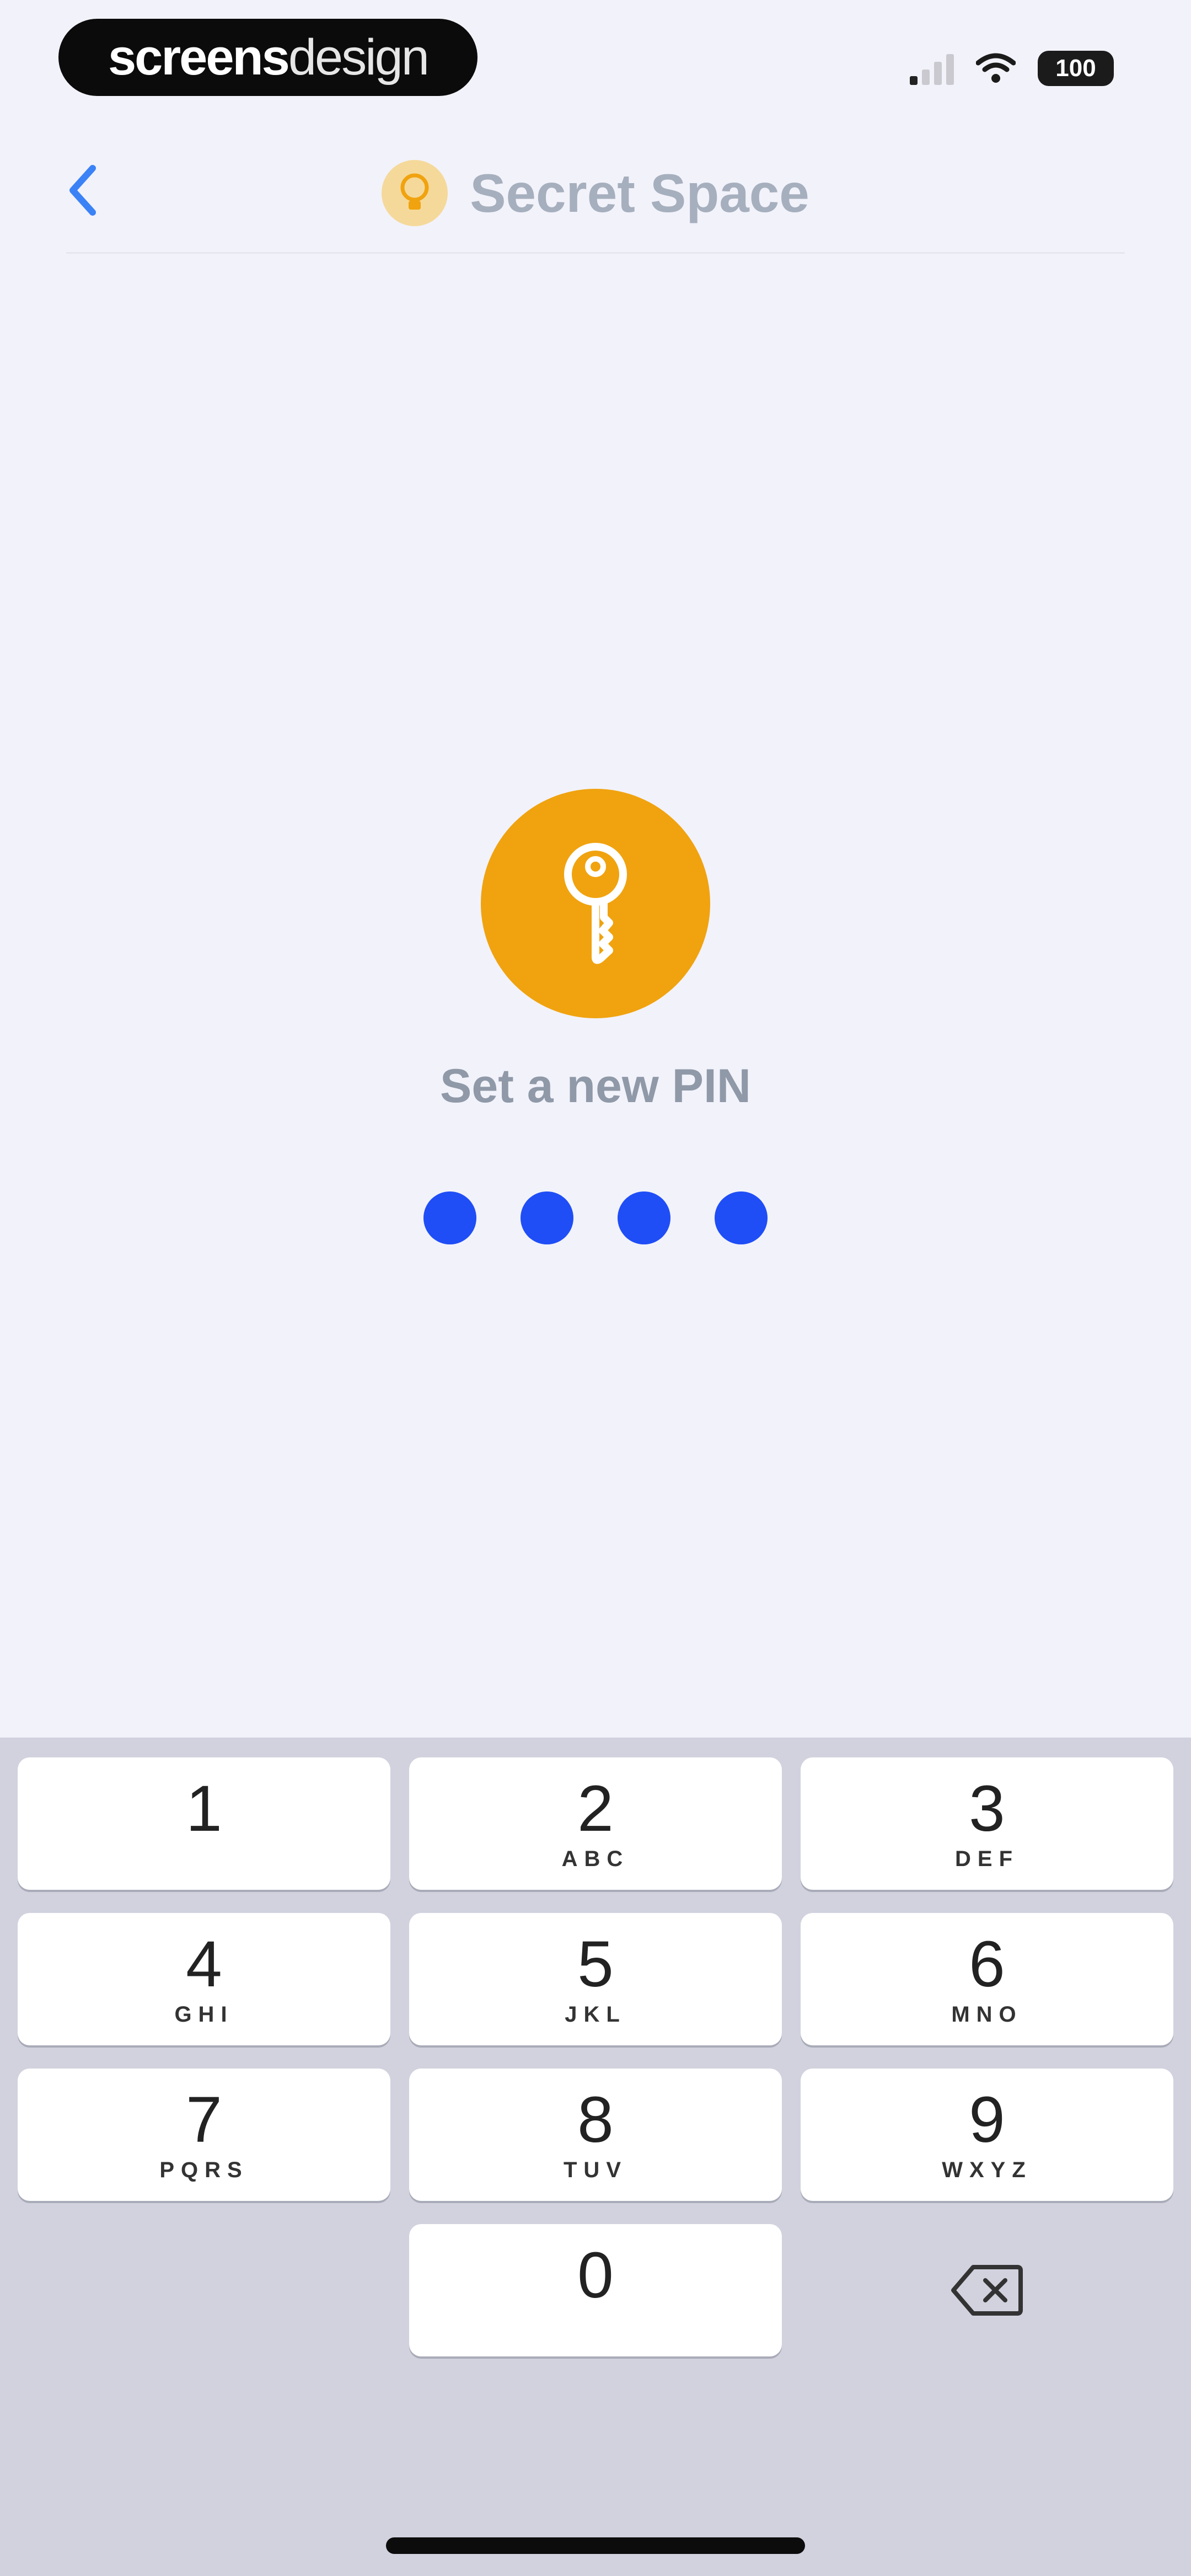 This screenshot has height=2576, width=1191. What do you see at coordinates (987, 1964) in the screenshot?
I see `key-digit: 6` at bounding box center [987, 1964].